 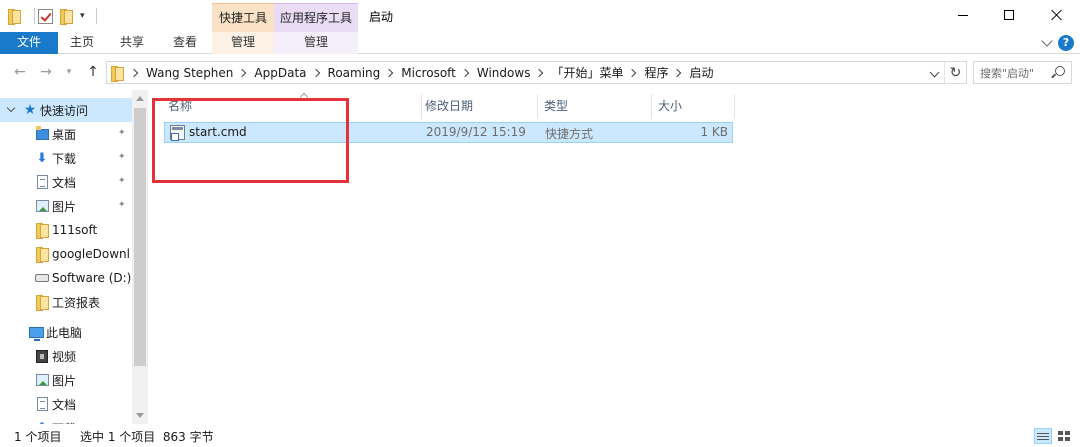 What do you see at coordinates (693, 106) in the screenshot?
I see `column-header-size: 大小` at bounding box center [693, 106].